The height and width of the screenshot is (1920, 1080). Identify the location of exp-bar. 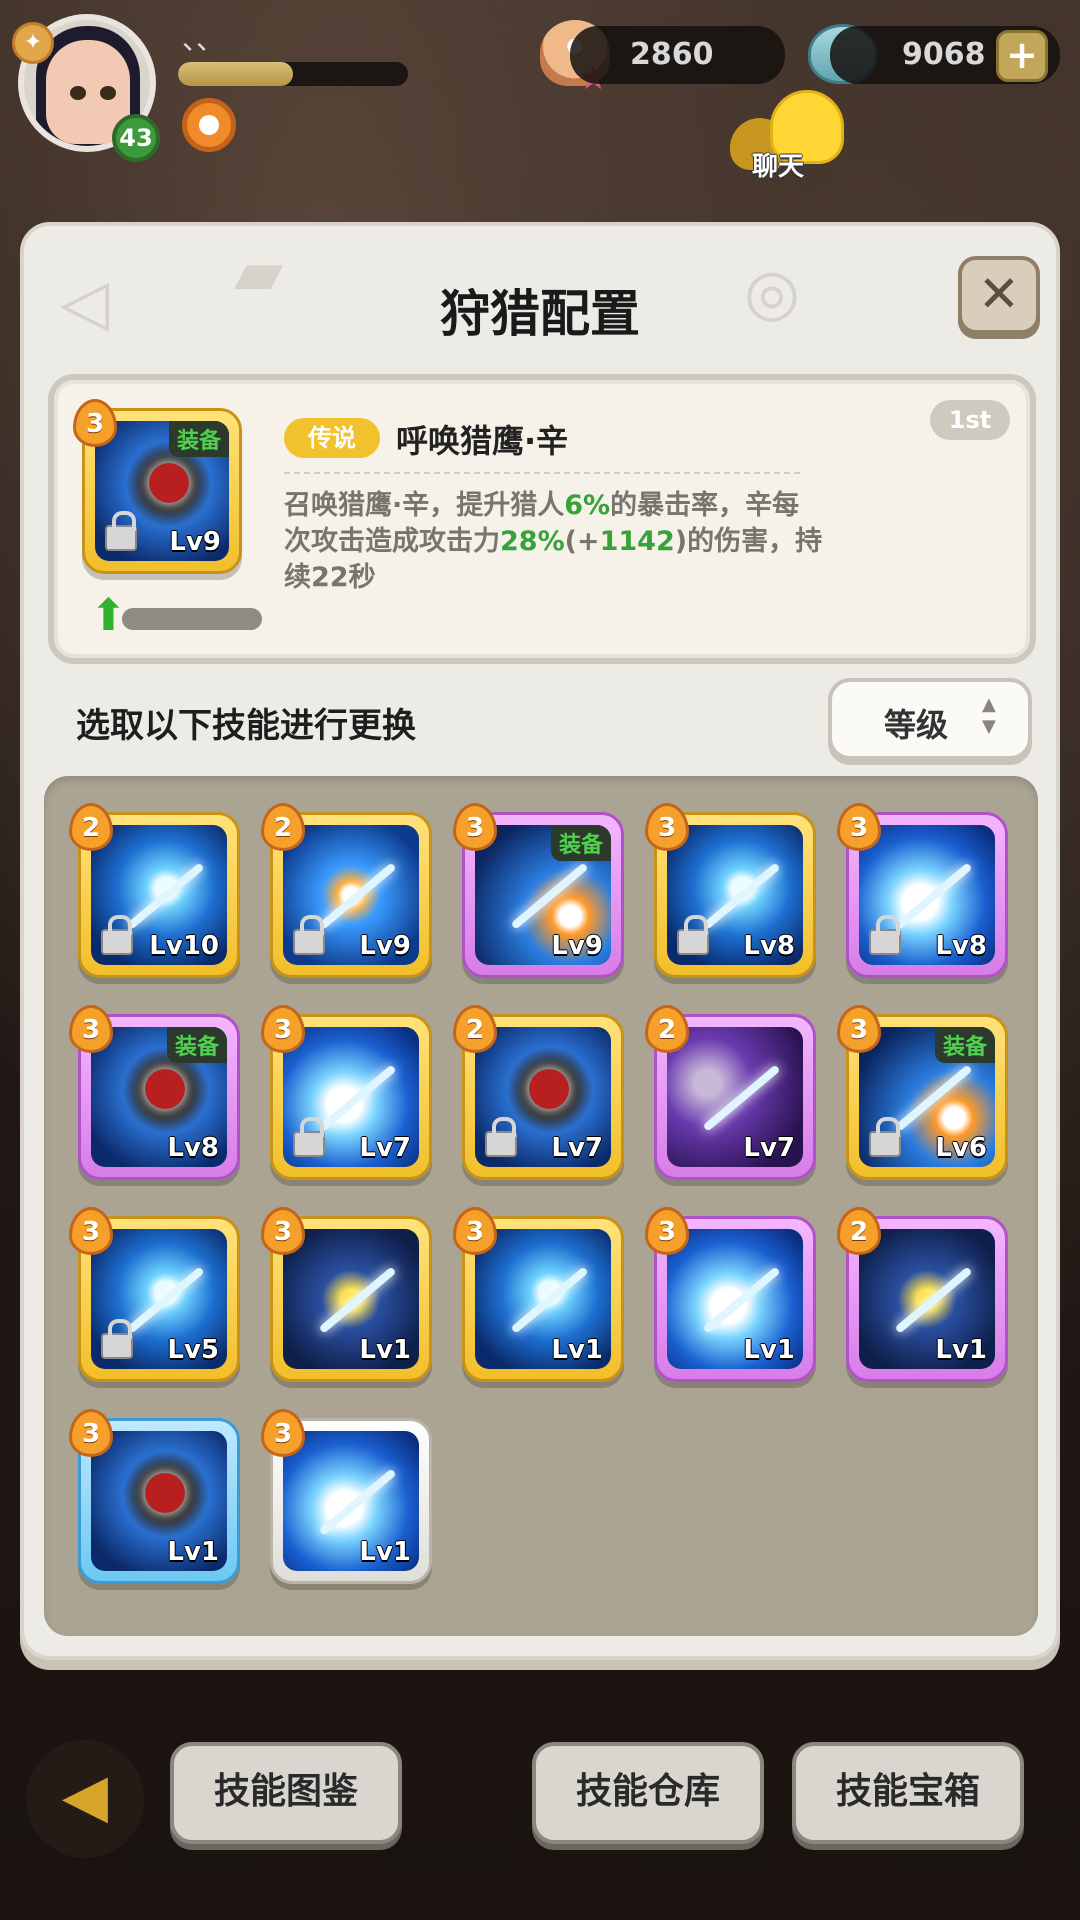
(293, 74).